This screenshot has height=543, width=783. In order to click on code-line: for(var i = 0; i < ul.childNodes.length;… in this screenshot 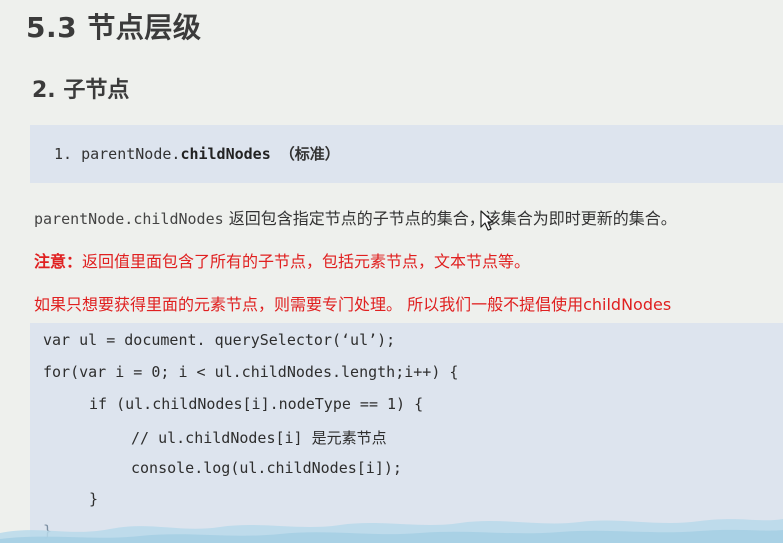, I will do `click(251, 372)`.